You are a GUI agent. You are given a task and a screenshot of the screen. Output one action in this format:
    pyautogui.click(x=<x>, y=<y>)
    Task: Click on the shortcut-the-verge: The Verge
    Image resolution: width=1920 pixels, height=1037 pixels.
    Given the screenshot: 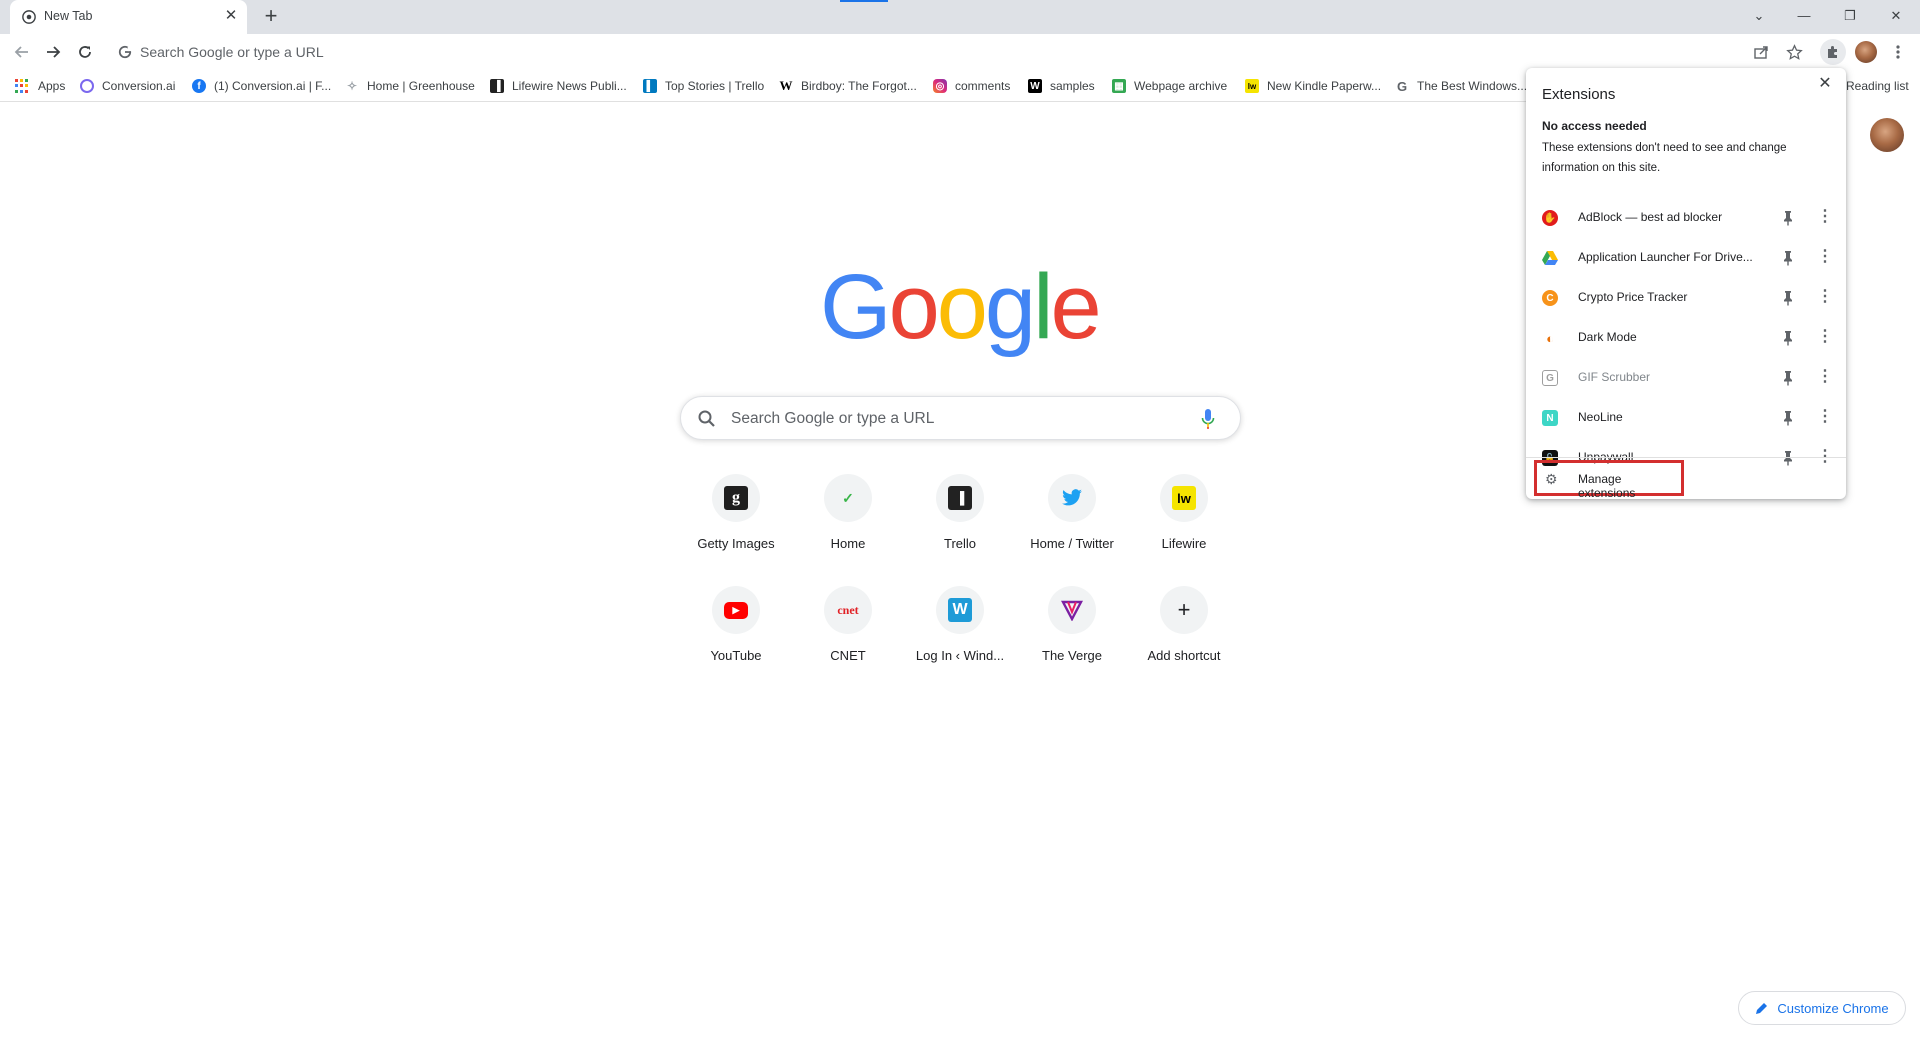 What is the action you would take?
    pyautogui.click(x=1072, y=636)
    